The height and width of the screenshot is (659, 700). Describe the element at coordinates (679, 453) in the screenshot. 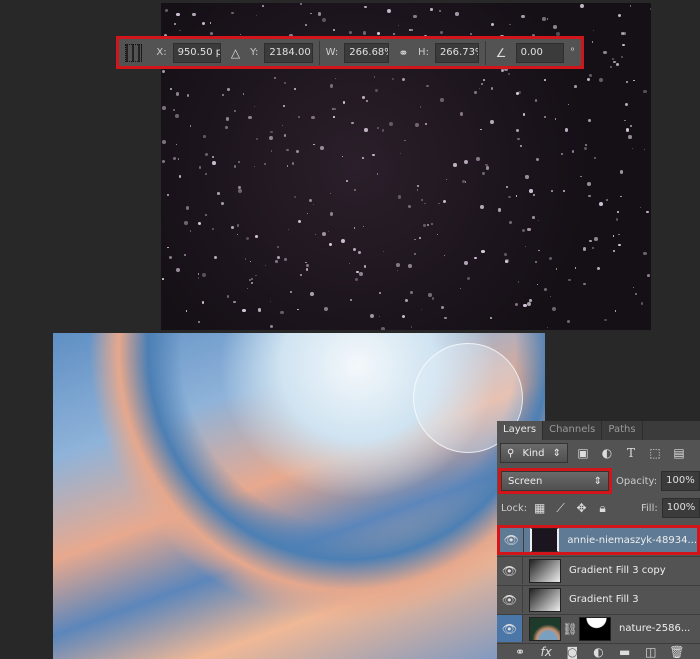

I see `smart-object-filter-icon: ▤` at that location.